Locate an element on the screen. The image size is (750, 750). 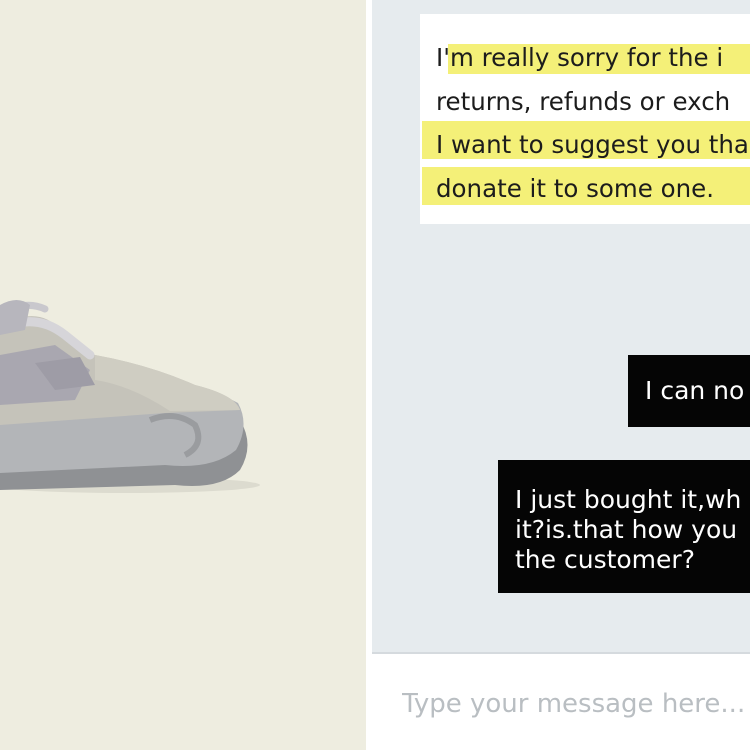
user-message-text: I can no is located at coordinates (695, 390).